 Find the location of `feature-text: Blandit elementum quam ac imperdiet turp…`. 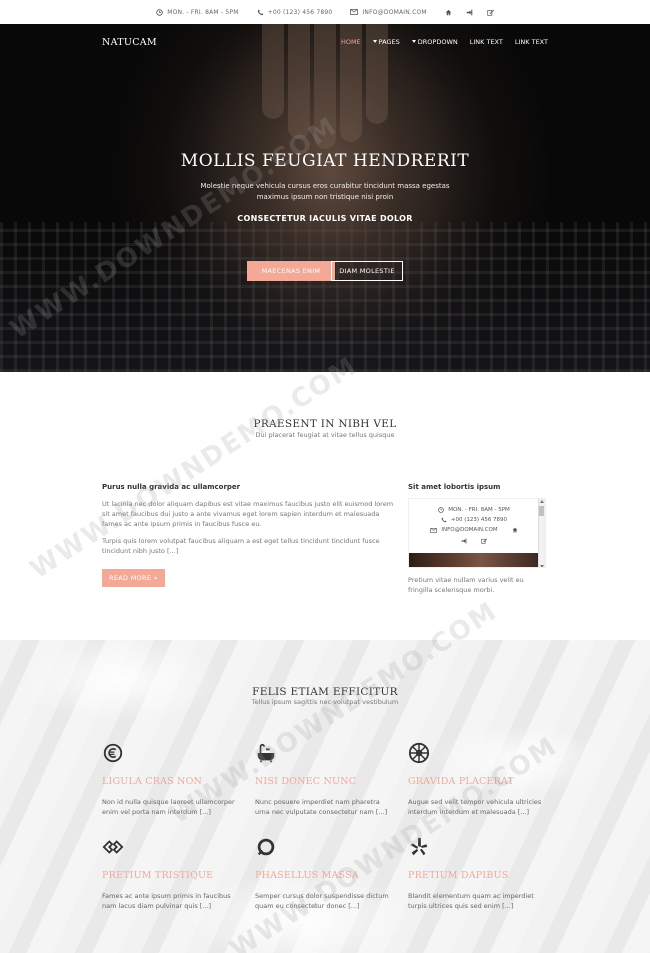

feature-text: Blandit elementum quam ac imperdiet turp… is located at coordinates (471, 901).